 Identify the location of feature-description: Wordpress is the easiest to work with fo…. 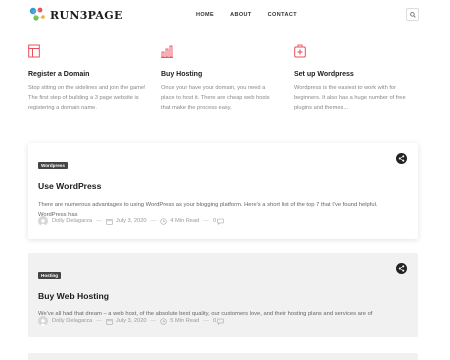
(350, 98).